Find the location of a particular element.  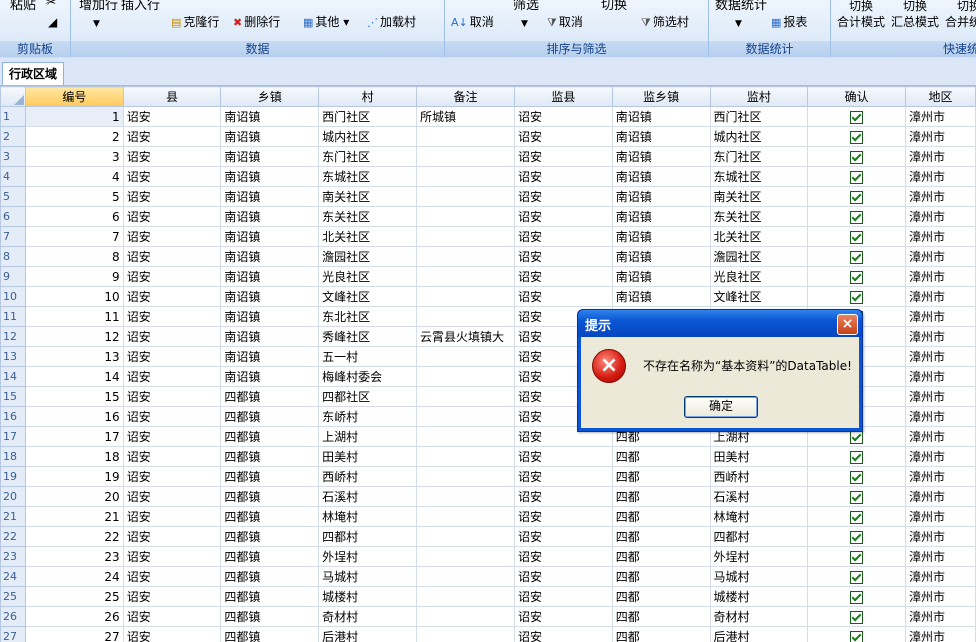

cell-id: 20 is located at coordinates (74, 496).